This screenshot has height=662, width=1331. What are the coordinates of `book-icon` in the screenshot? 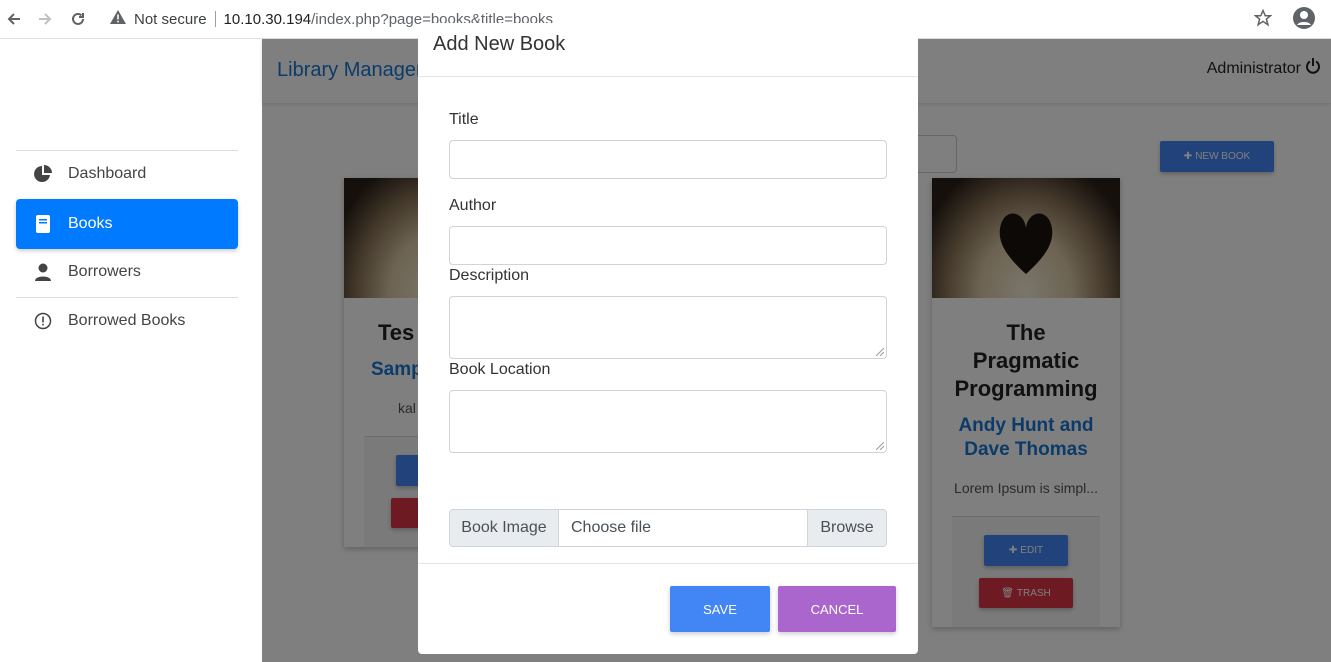 It's located at (43, 224).